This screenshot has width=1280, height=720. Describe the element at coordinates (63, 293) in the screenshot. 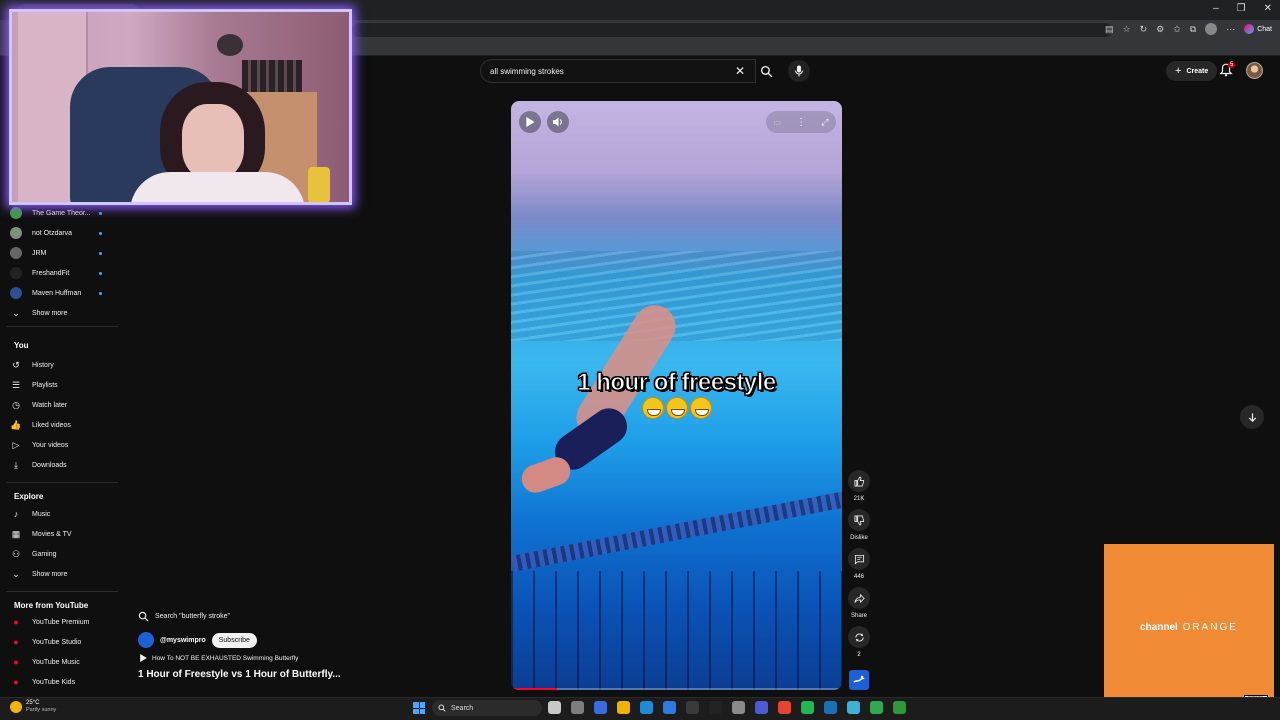

I see `sidebar-subscription: Maven Huffman` at that location.